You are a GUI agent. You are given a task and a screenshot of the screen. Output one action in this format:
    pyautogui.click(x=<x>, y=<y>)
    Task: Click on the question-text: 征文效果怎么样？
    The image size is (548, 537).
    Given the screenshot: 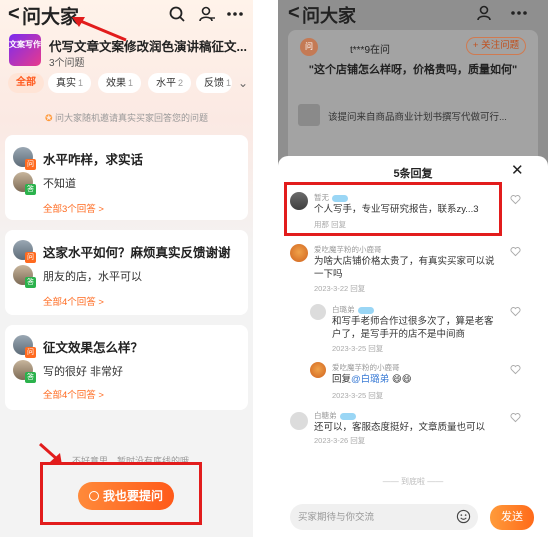 What is the action you would take?
    pyautogui.click(x=93, y=348)
    